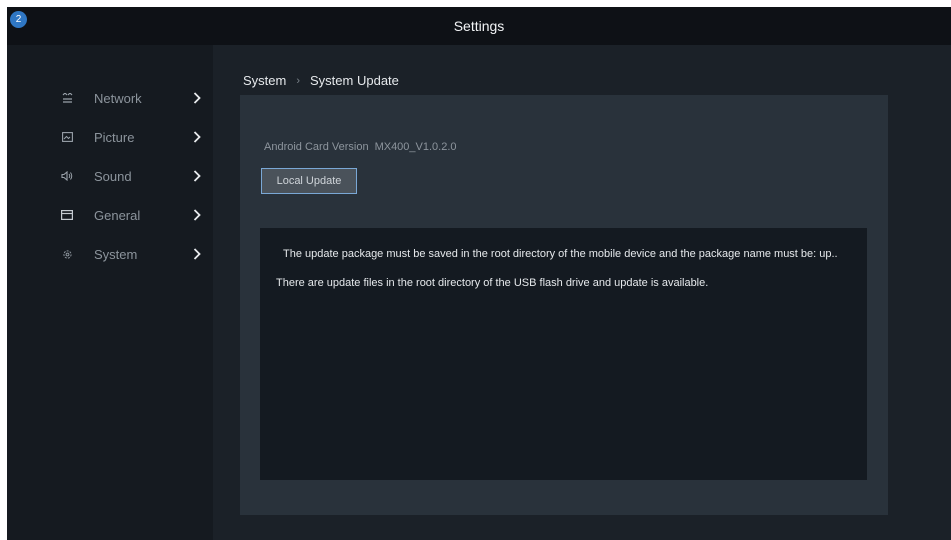 The height and width of the screenshot is (540, 951). I want to click on page-title: Settings, so click(479, 26).